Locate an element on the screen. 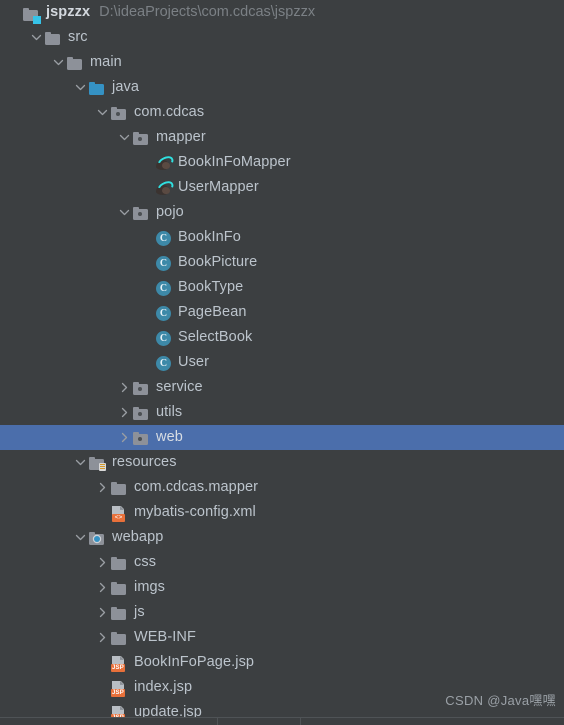  tree-row-web-inf: WEB-INF is located at coordinates (282, 637).